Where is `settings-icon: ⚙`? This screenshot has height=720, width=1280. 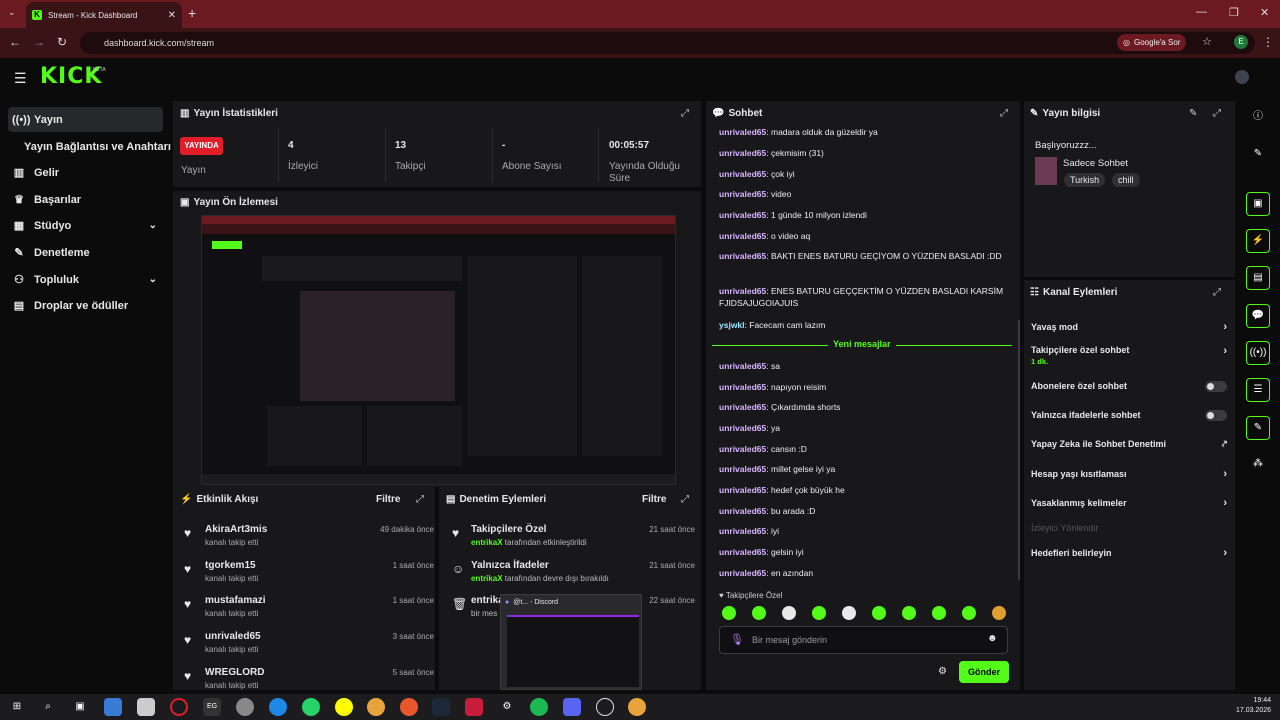
settings-icon: ⚙ is located at coordinates (507, 707).